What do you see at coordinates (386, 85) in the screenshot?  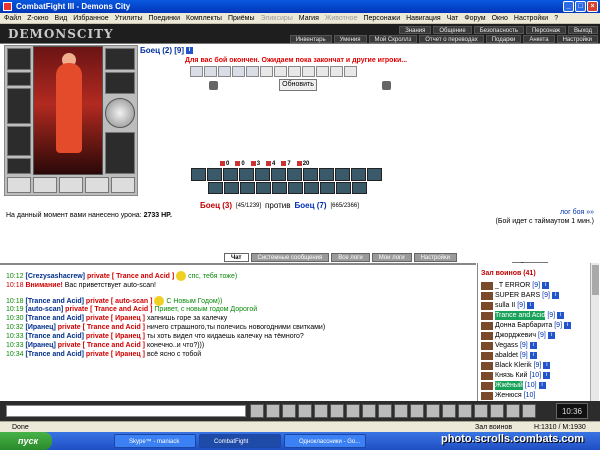 I see `arrow-right-icon` at bounding box center [386, 85].